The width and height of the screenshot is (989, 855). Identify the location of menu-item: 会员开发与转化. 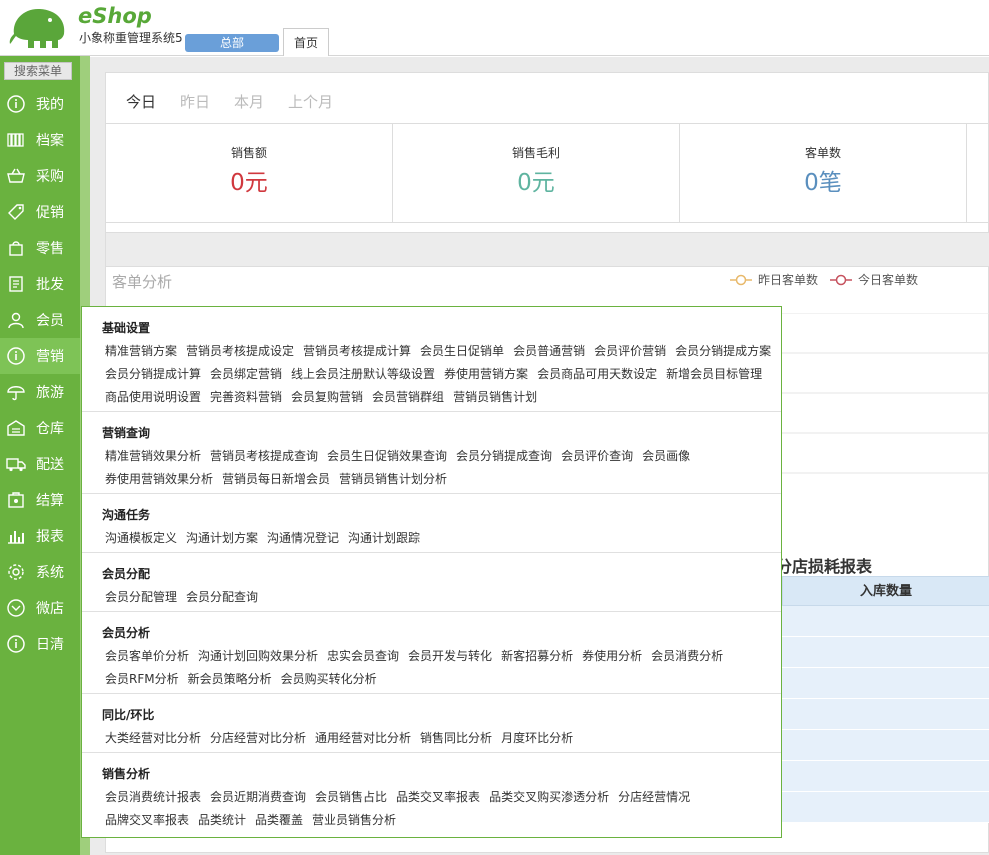
(450, 656).